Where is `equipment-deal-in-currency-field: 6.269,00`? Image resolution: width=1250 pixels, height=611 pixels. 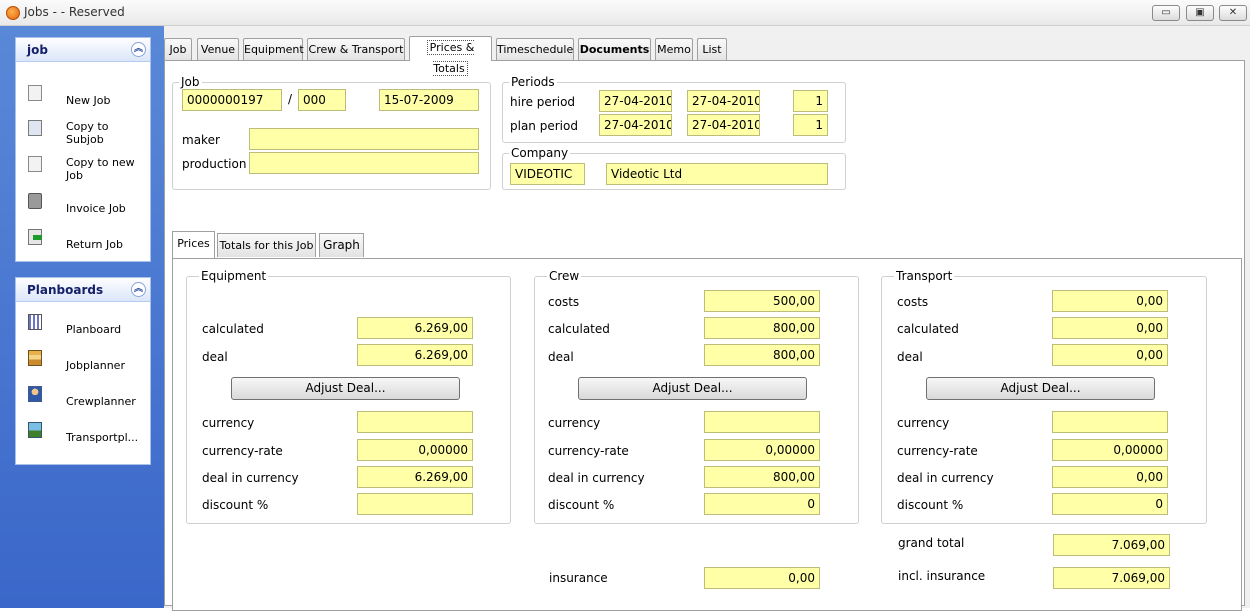 equipment-deal-in-currency-field: 6.269,00 is located at coordinates (415, 477).